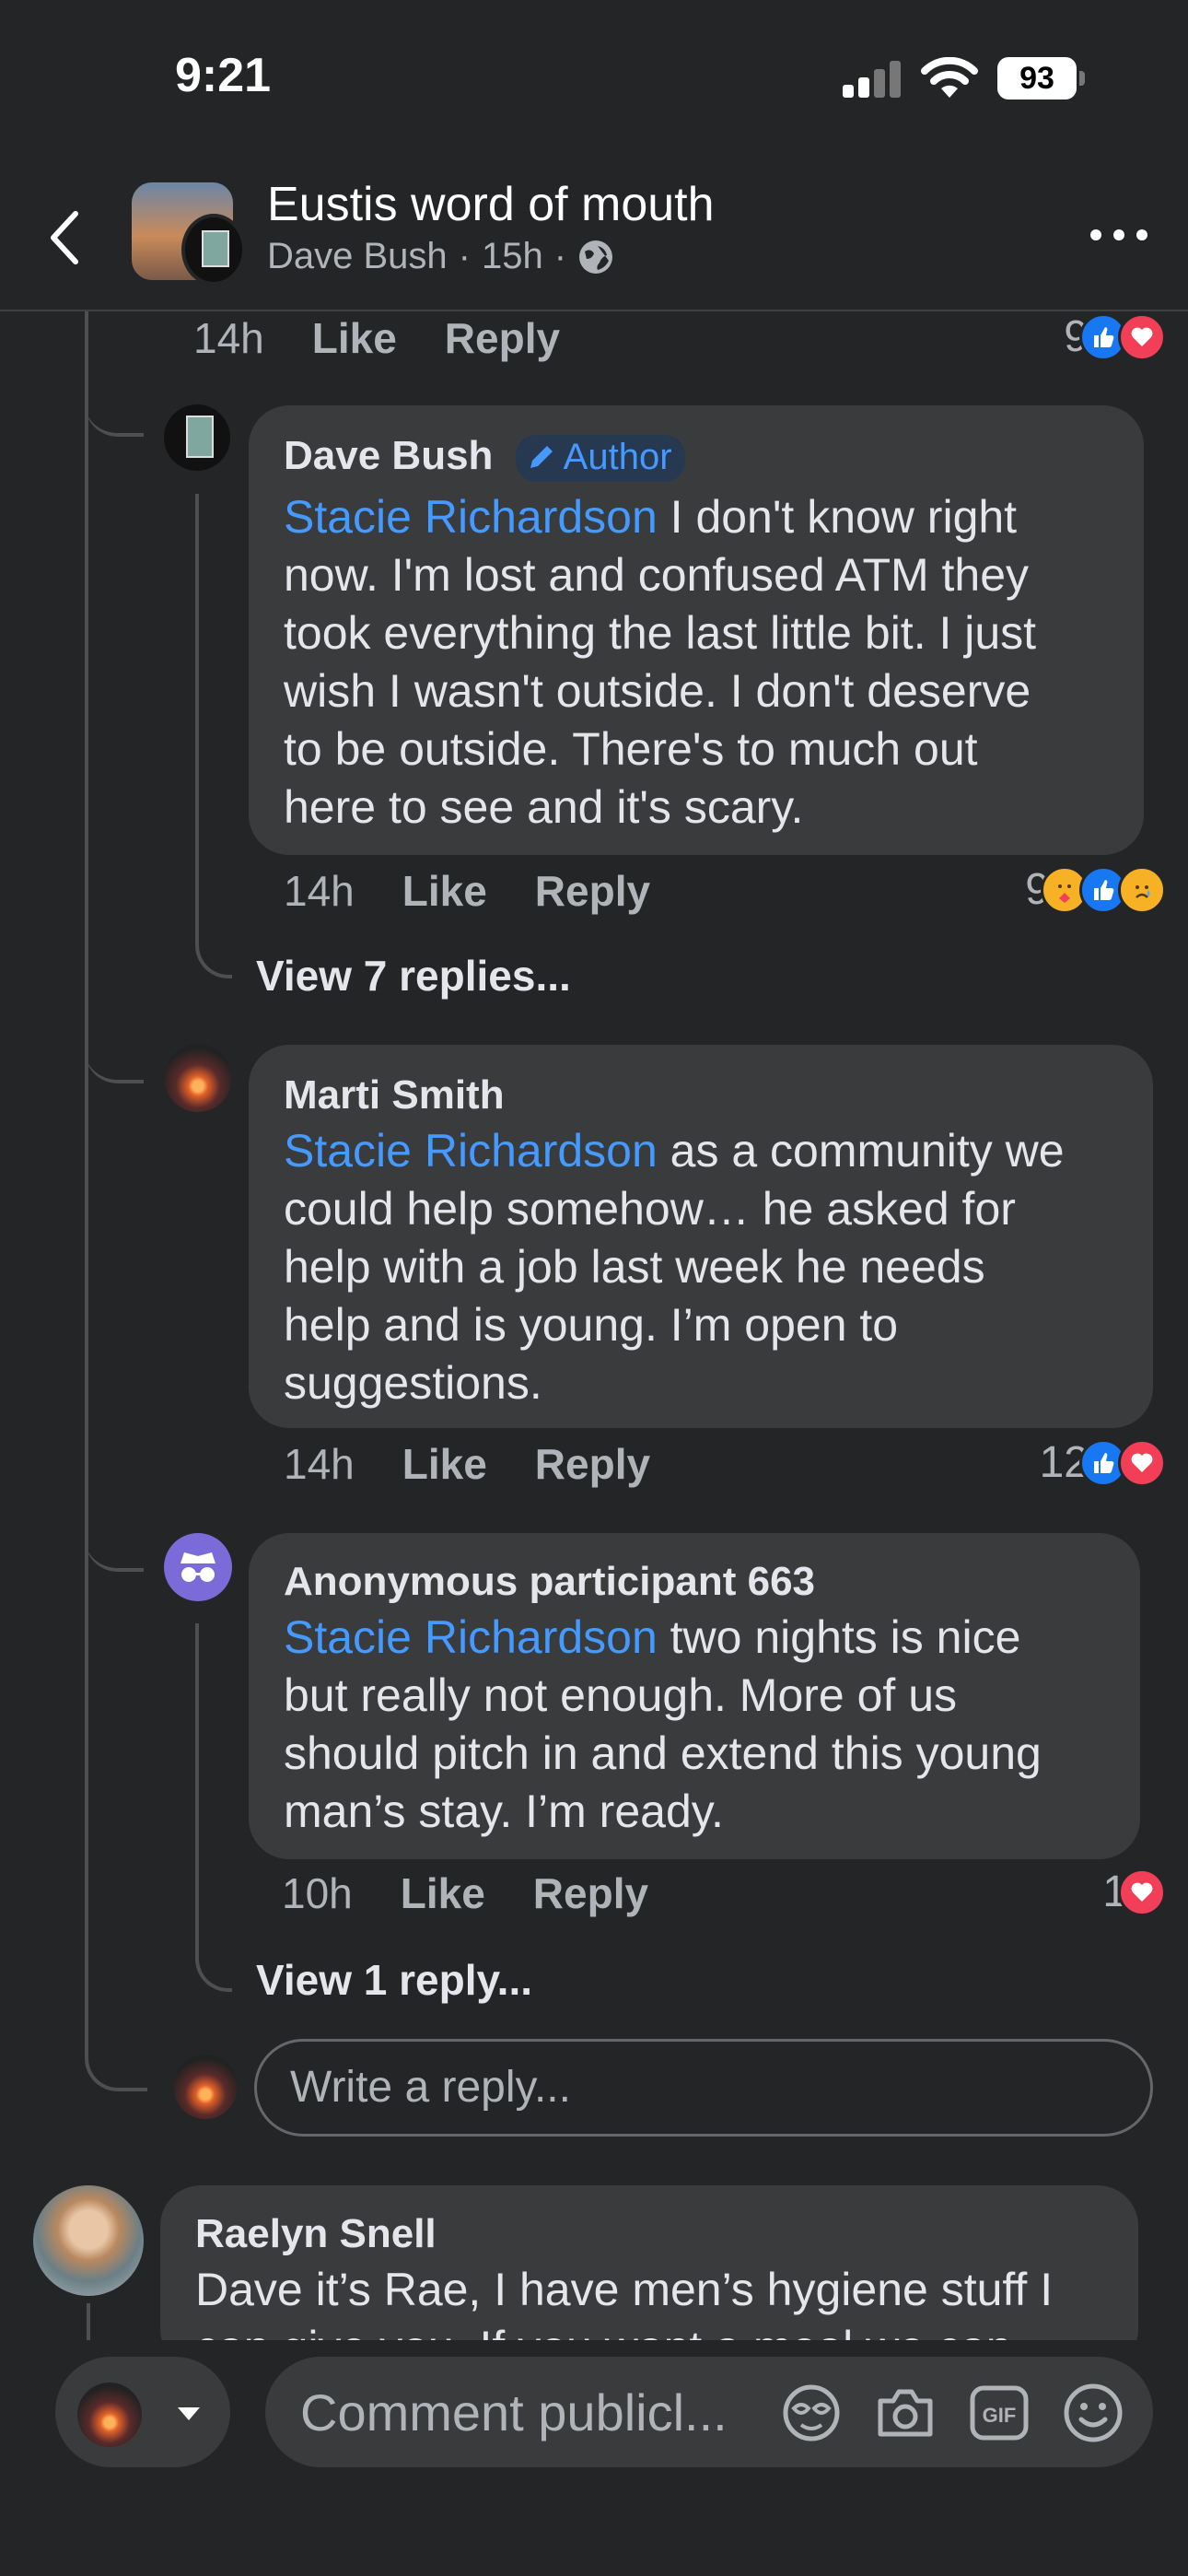 Image resolution: width=1188 pixels, height=2576 pixels. Describe the element at coordinates (491, 204) in the screenshot. I see `group-title: Eustis word of mouth` at that location.